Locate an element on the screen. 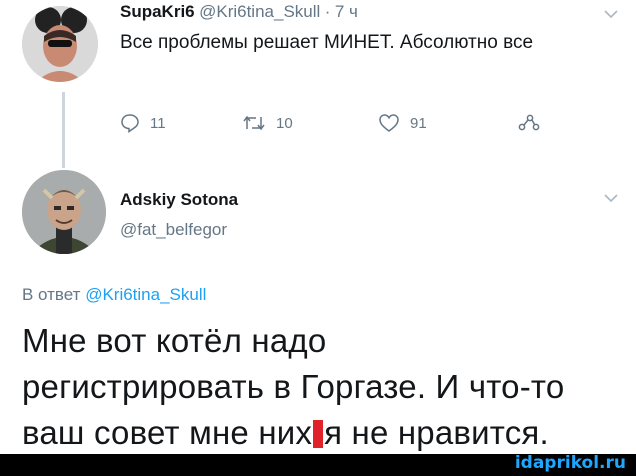 The width and height of the screenshot is (636, 476). reply-icon is located at coordinates (130, 123).